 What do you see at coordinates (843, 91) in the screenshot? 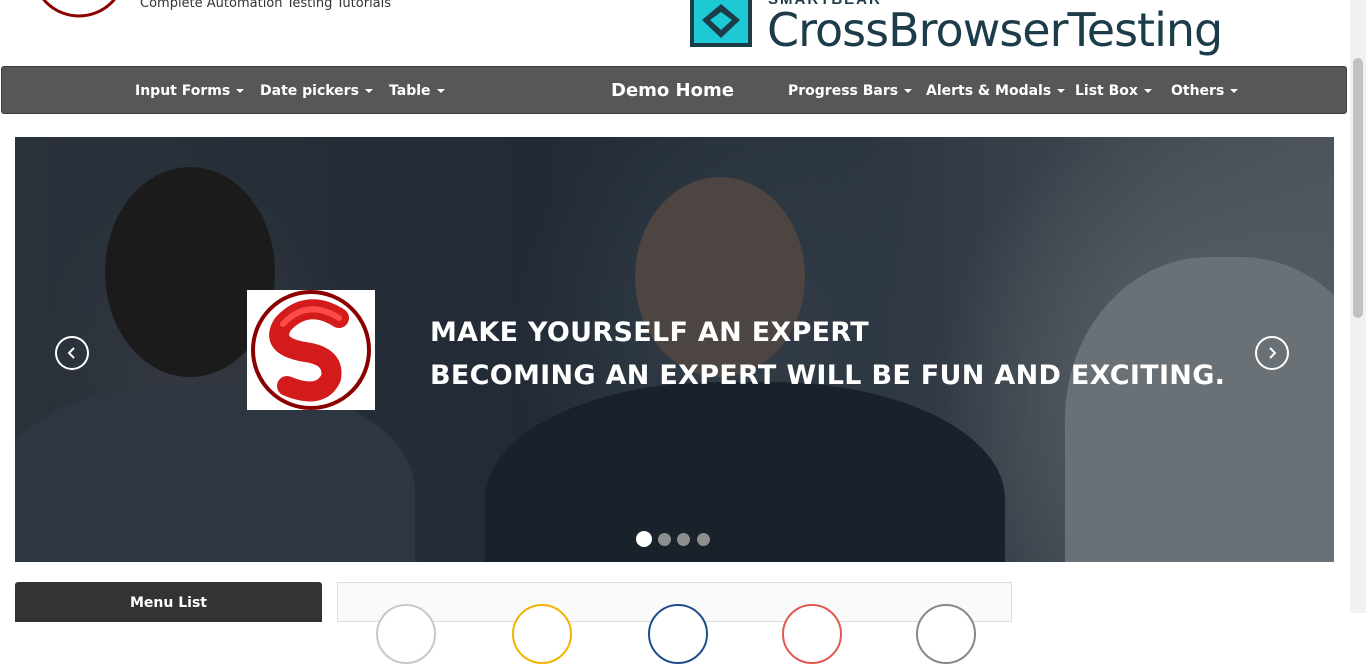
I see `nav-label: Progress Bars` at bounding box center [843, 91].